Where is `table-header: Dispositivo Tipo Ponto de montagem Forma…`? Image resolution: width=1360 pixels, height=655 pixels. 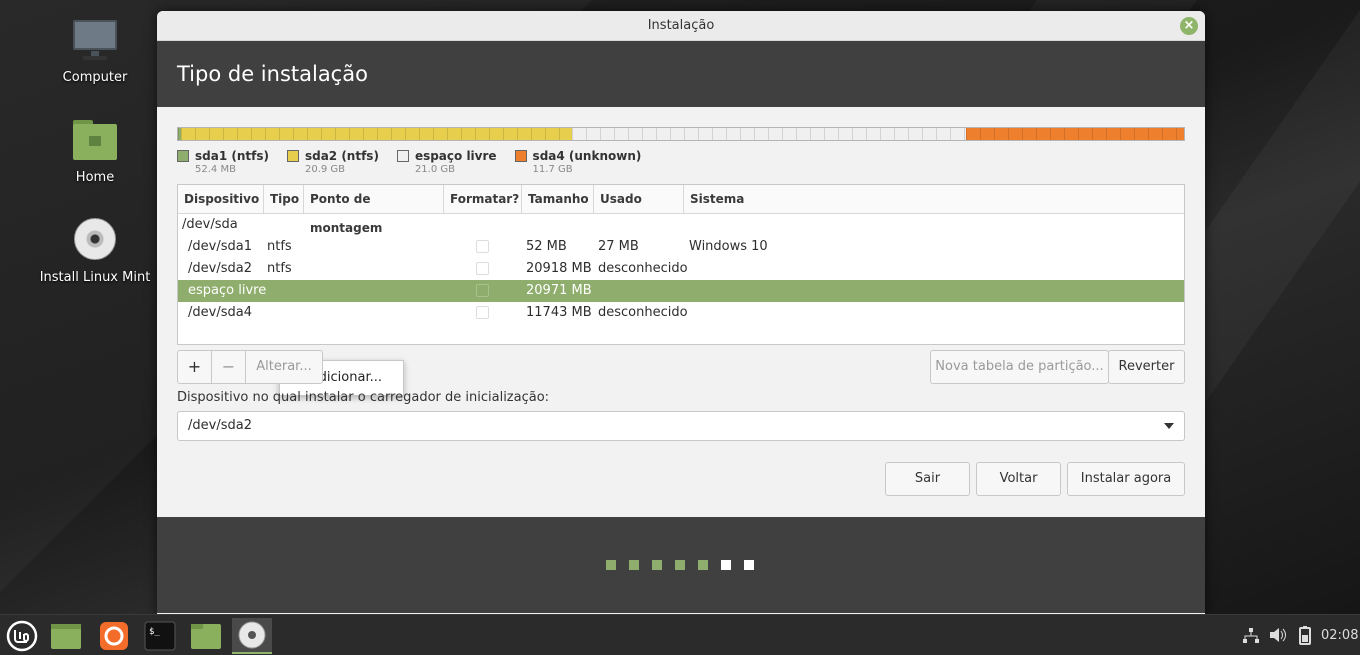
table-header: Dispositivo Tipo Ponto de montagem Forma… is located at coordinates (681, 210).